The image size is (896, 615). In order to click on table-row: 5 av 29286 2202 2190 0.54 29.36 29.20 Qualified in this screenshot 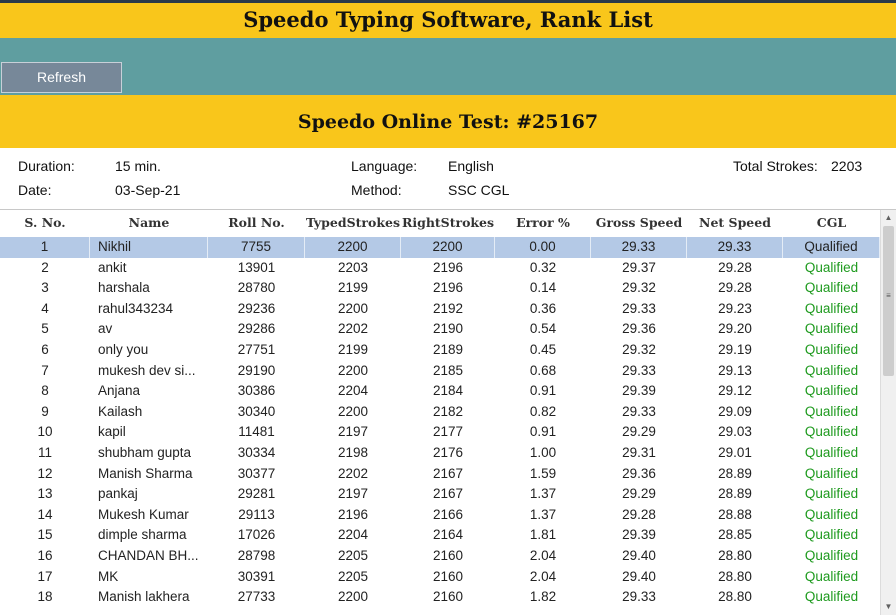, I will do `click(440, 329)`.